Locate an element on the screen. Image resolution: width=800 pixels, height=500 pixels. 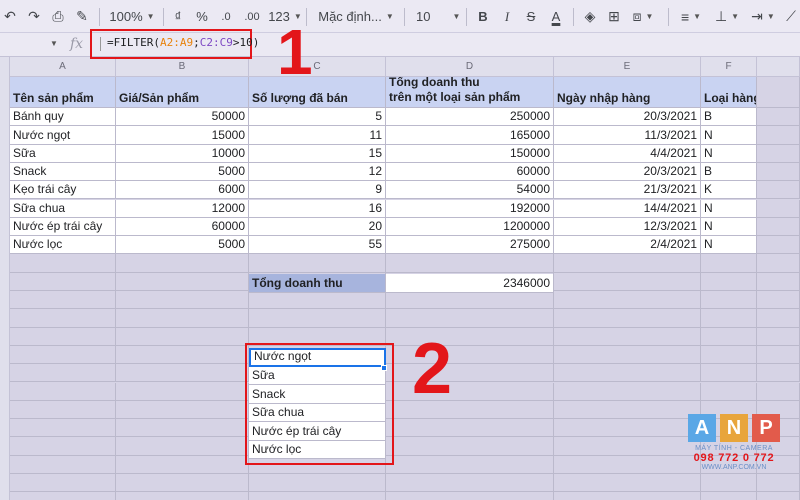
header-cell-price: Giá/Sản phẩm is located at coordinates (182, 92).